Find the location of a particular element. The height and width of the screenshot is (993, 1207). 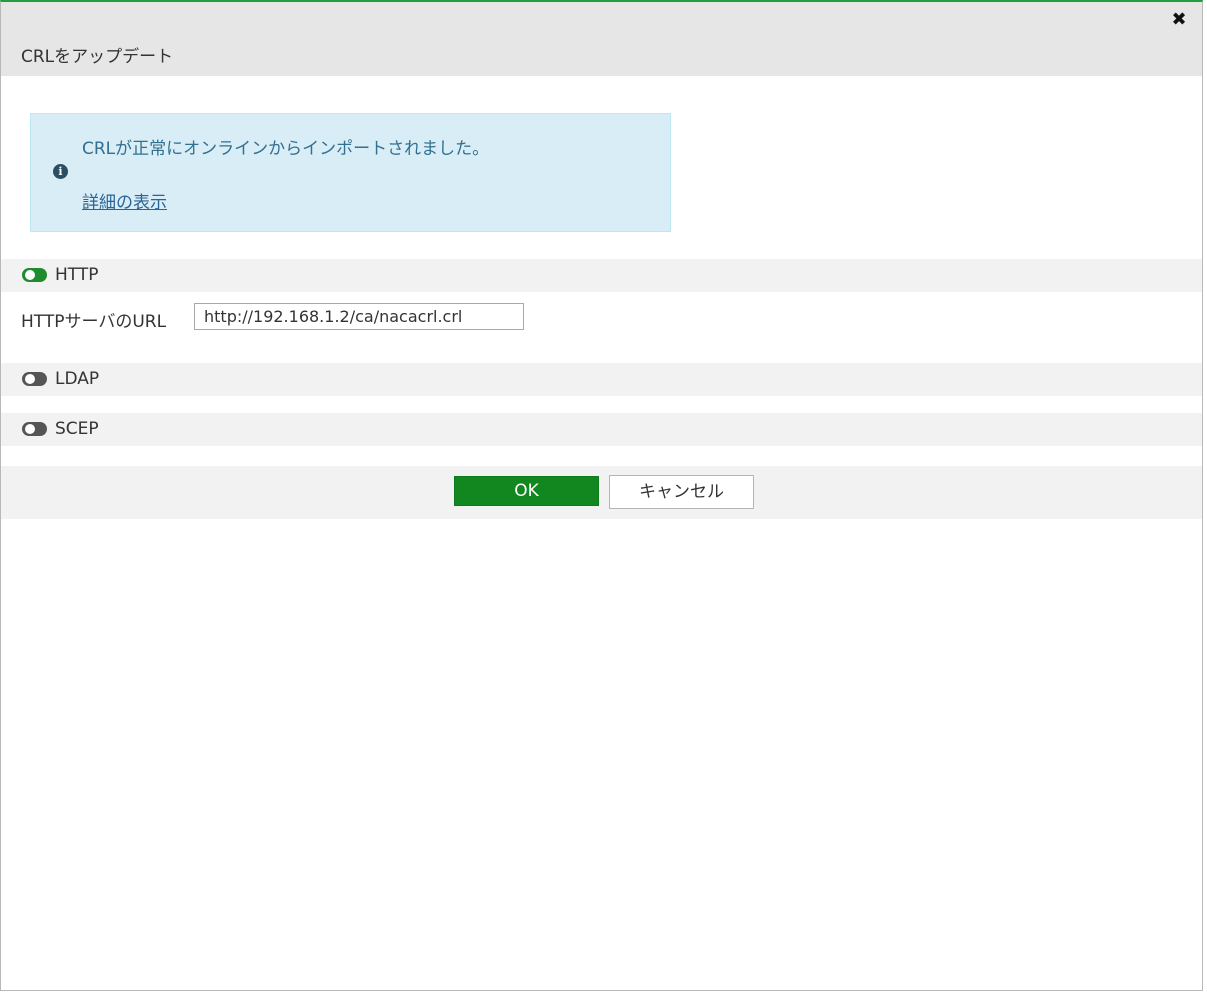

section-label-http: HTTP is located at coordinates (77, 275).